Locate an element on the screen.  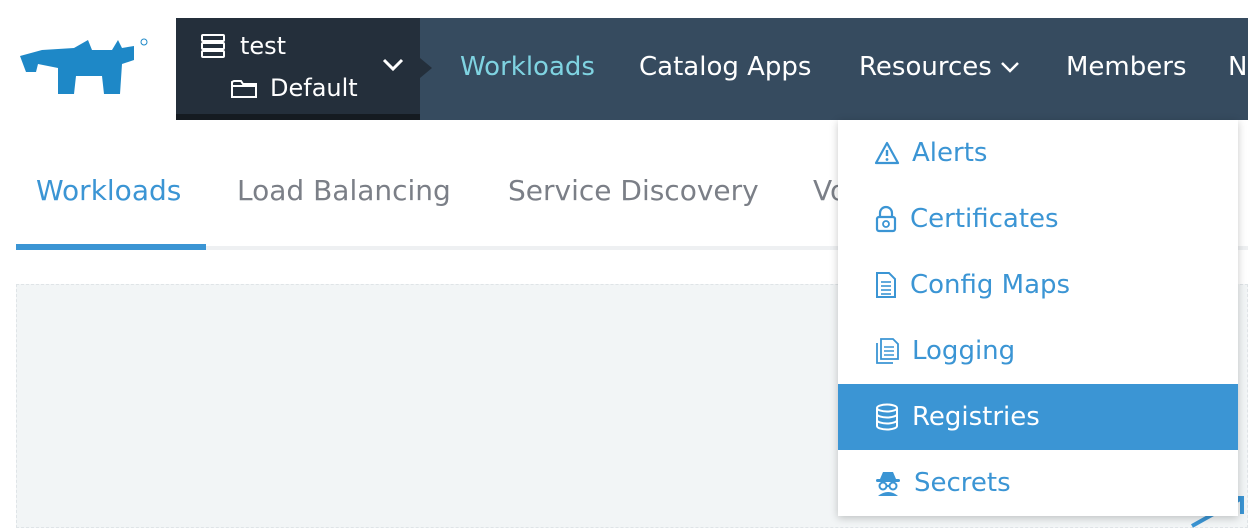
spy-icon is located at coordinates (888, 484).